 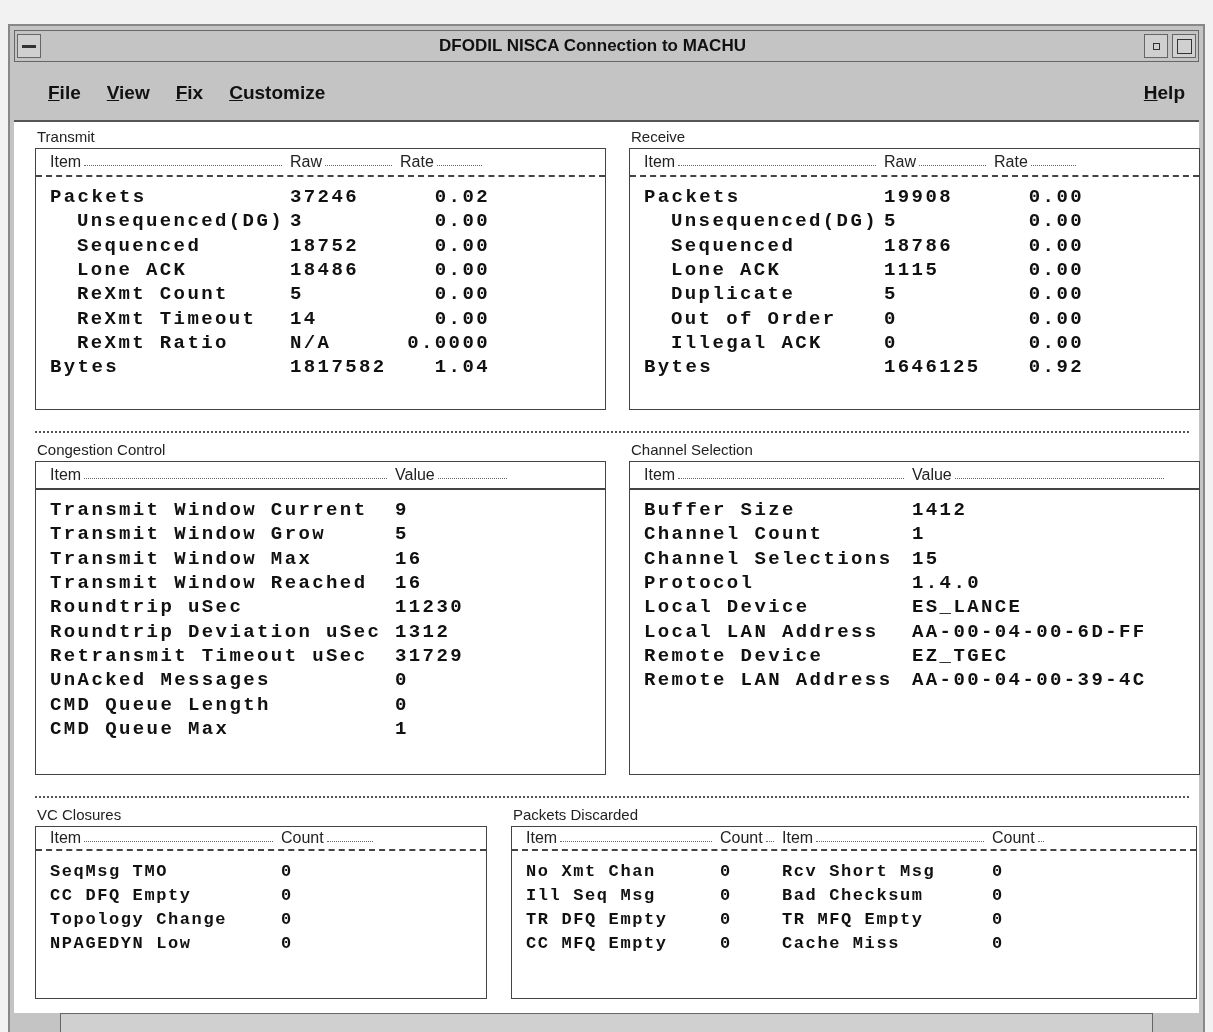 What do you see at coordinates (209, 510) in the screenshot?
I see `table-cell-text: Transmit Window Current` at bounding box center [209, 510].